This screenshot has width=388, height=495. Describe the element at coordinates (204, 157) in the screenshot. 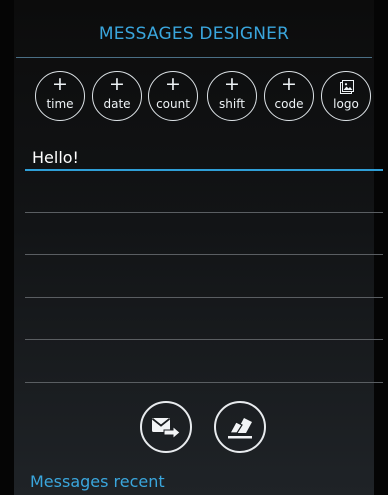

I see `message-text-input` at that location.